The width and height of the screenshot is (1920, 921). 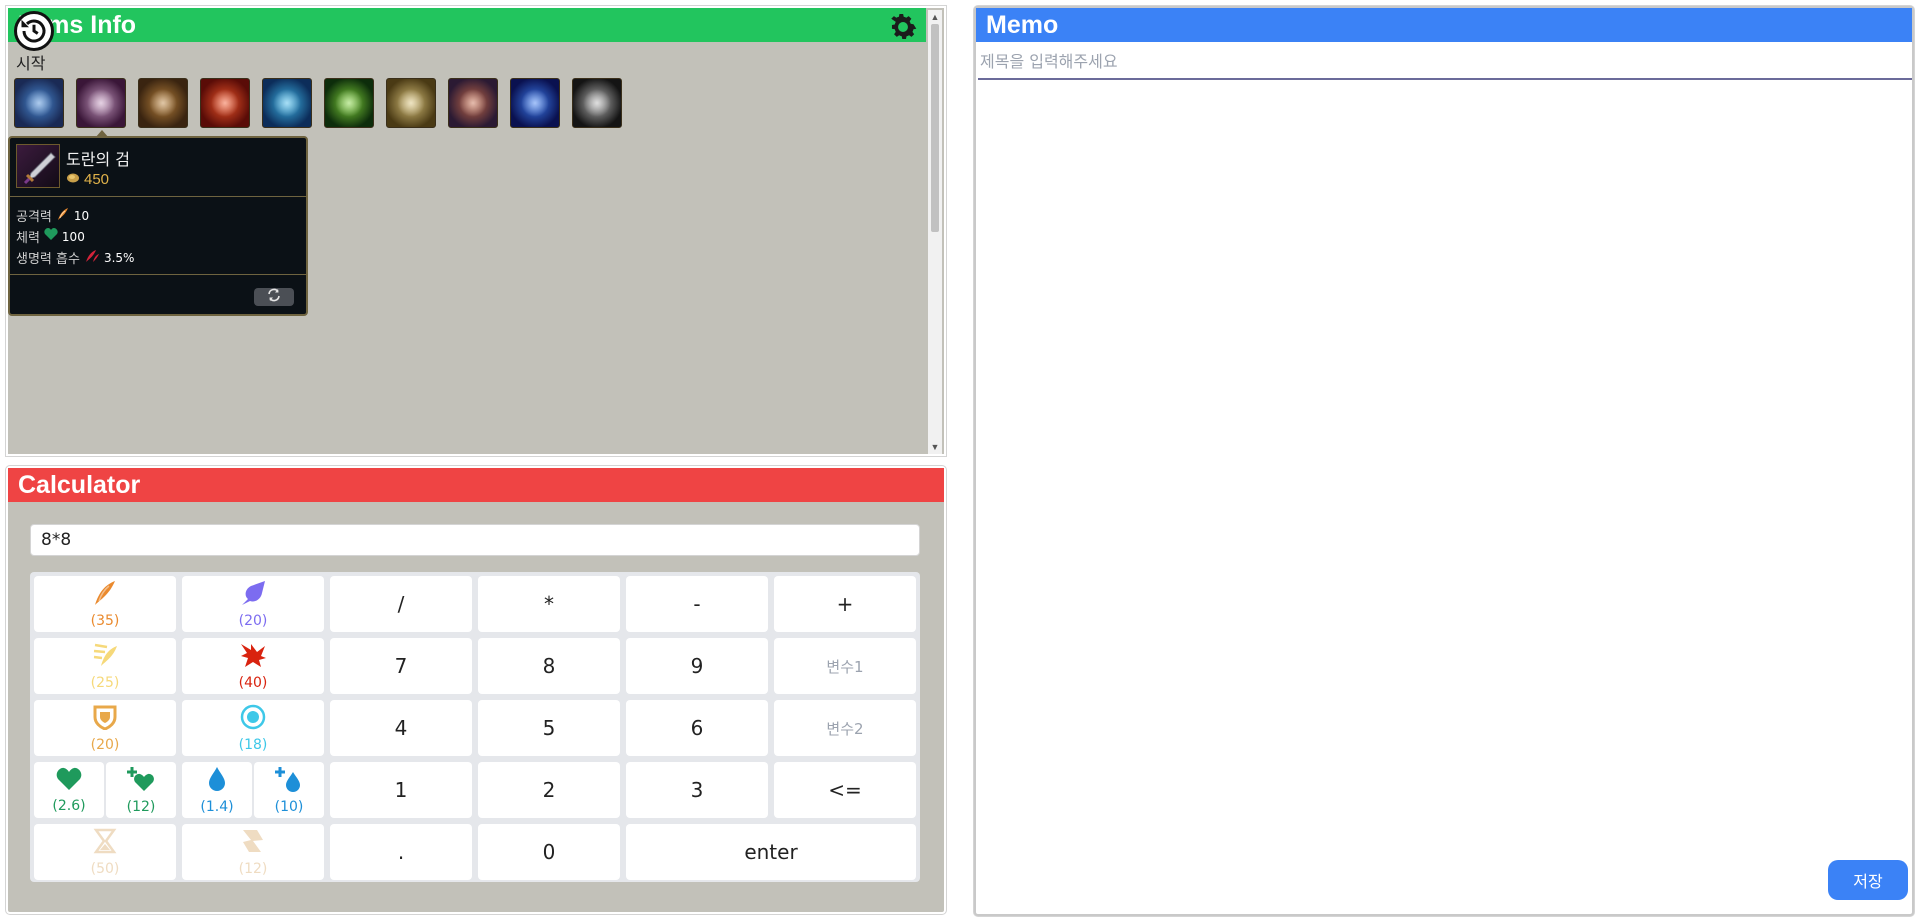 I want to click on magic-resist-icon, so click(x=253, y=719).